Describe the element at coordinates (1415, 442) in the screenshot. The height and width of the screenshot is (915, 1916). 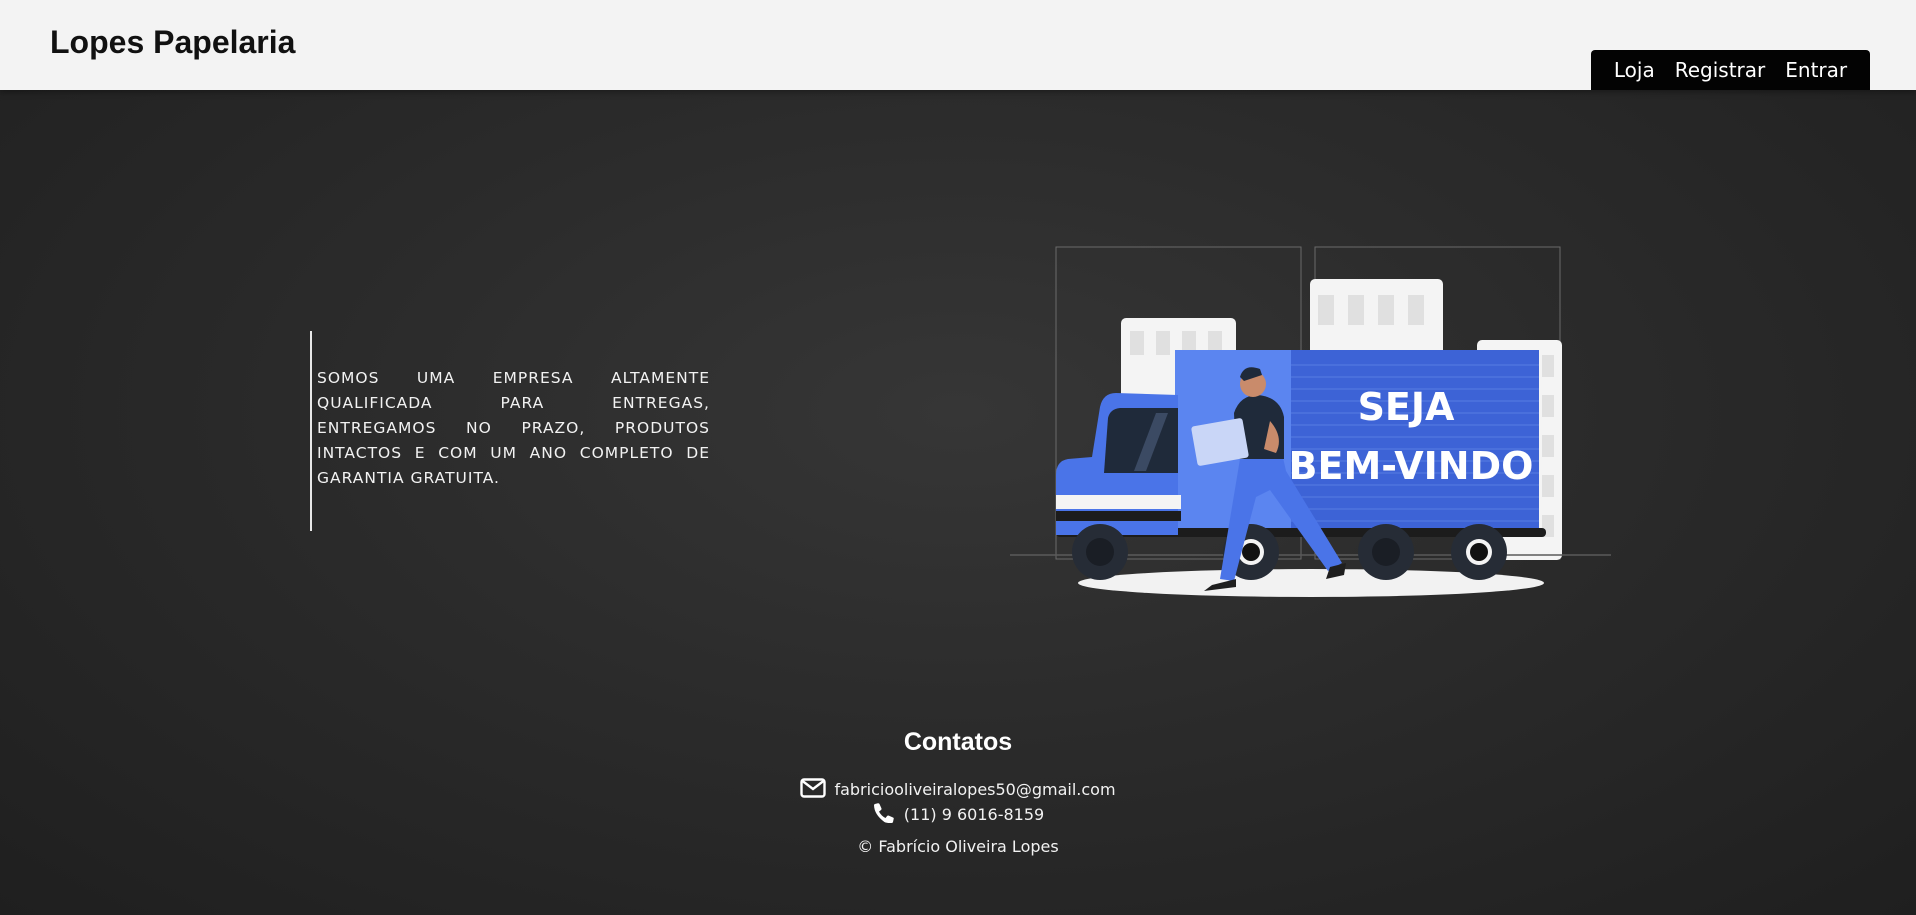
I see `cargo-box-right` at that location.